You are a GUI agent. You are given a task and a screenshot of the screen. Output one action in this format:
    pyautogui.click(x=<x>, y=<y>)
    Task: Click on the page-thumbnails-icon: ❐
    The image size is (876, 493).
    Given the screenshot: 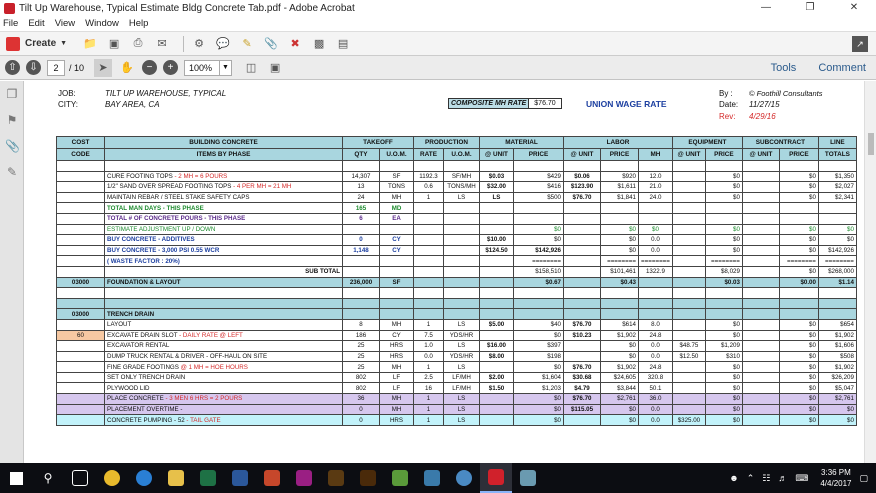 What is the action you would take?
    pyautogui.click(x=12, y=94)
    